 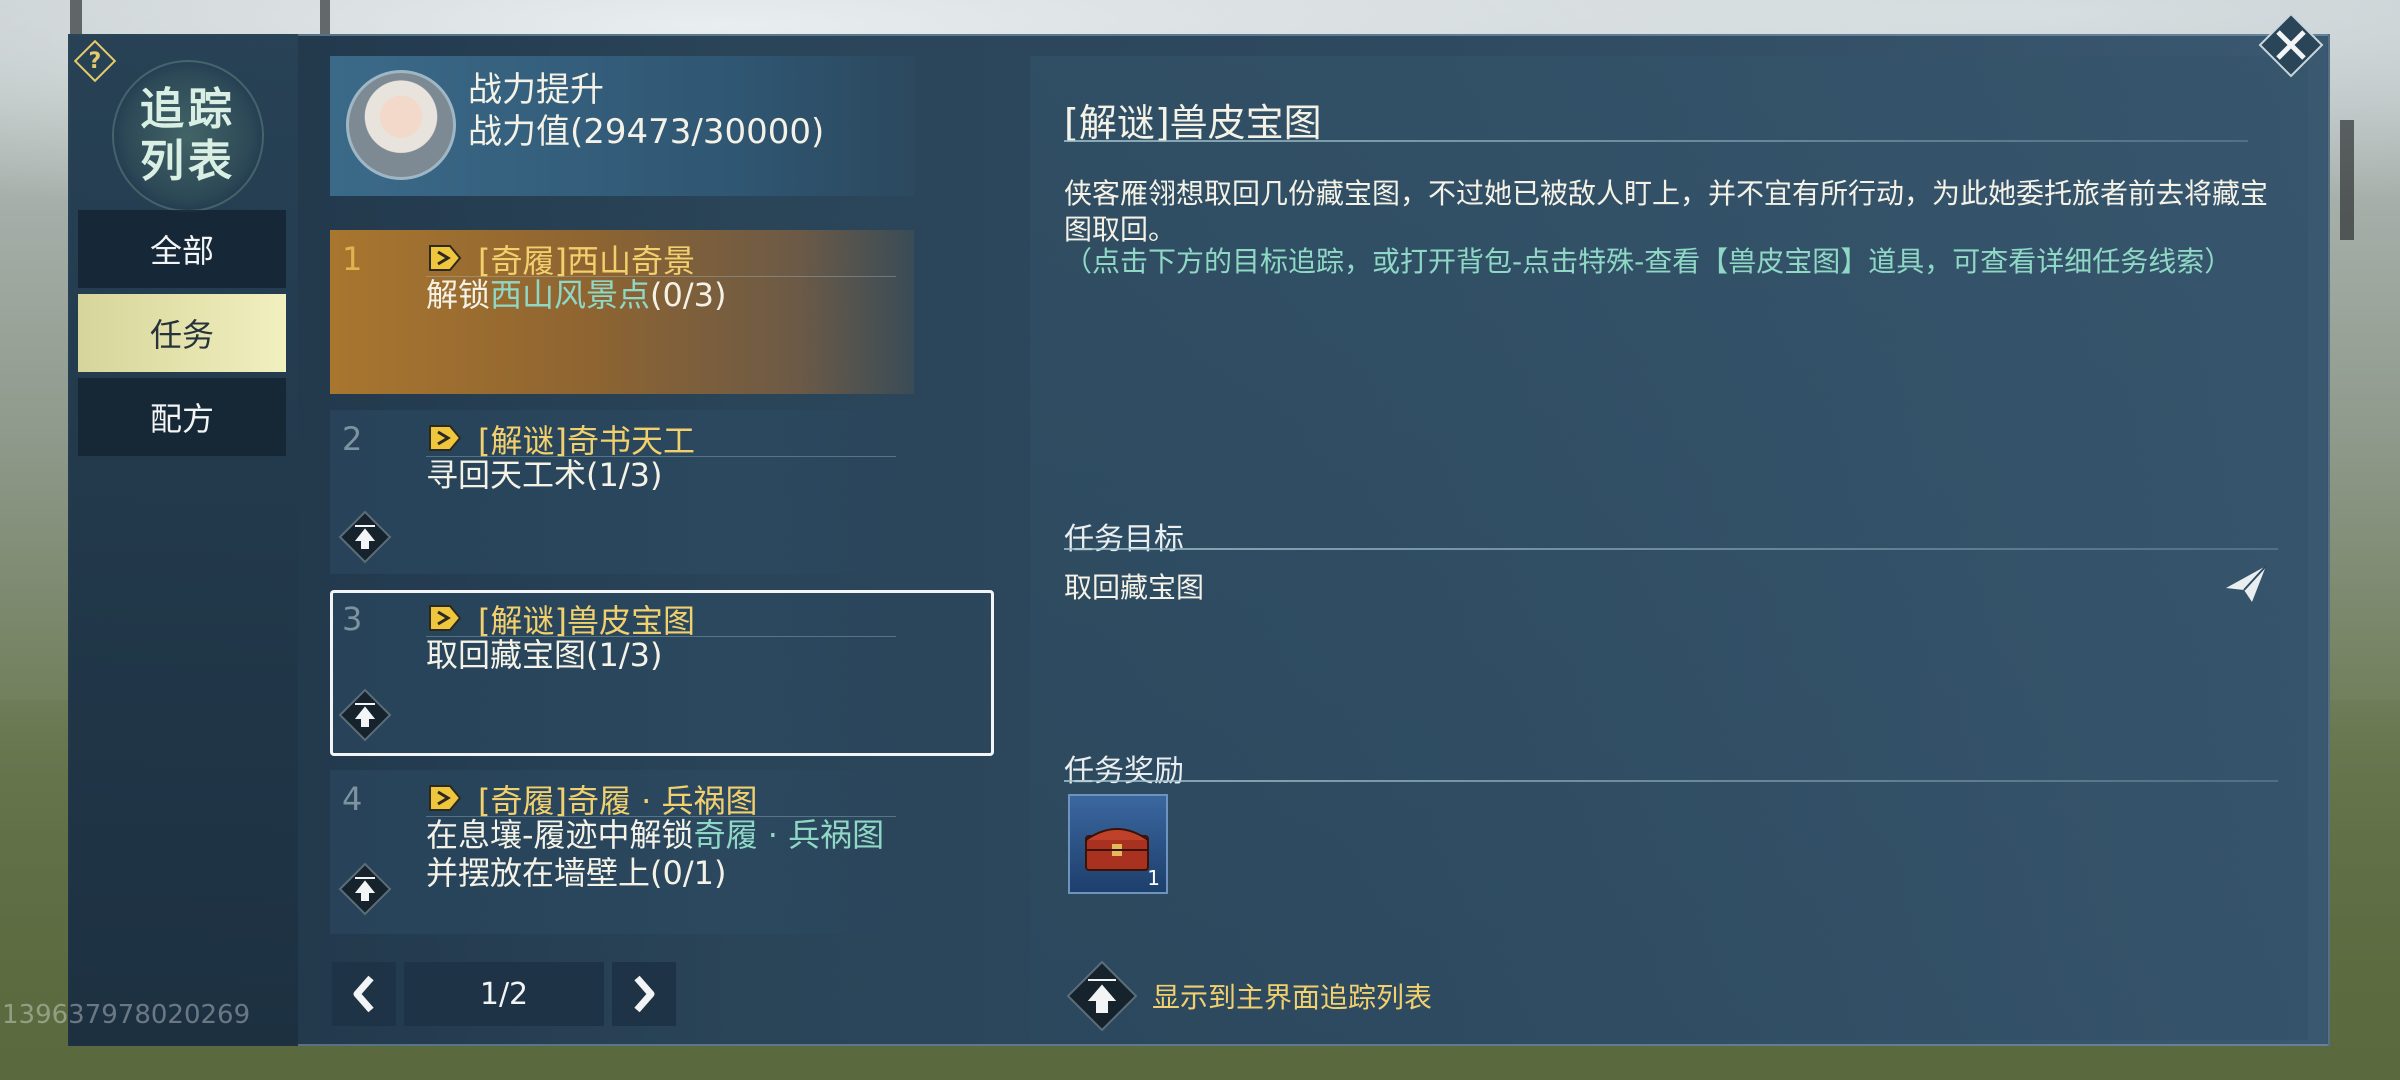 I want to click on goal-text: 取回藏宝图, so click(x=1134, y=587).